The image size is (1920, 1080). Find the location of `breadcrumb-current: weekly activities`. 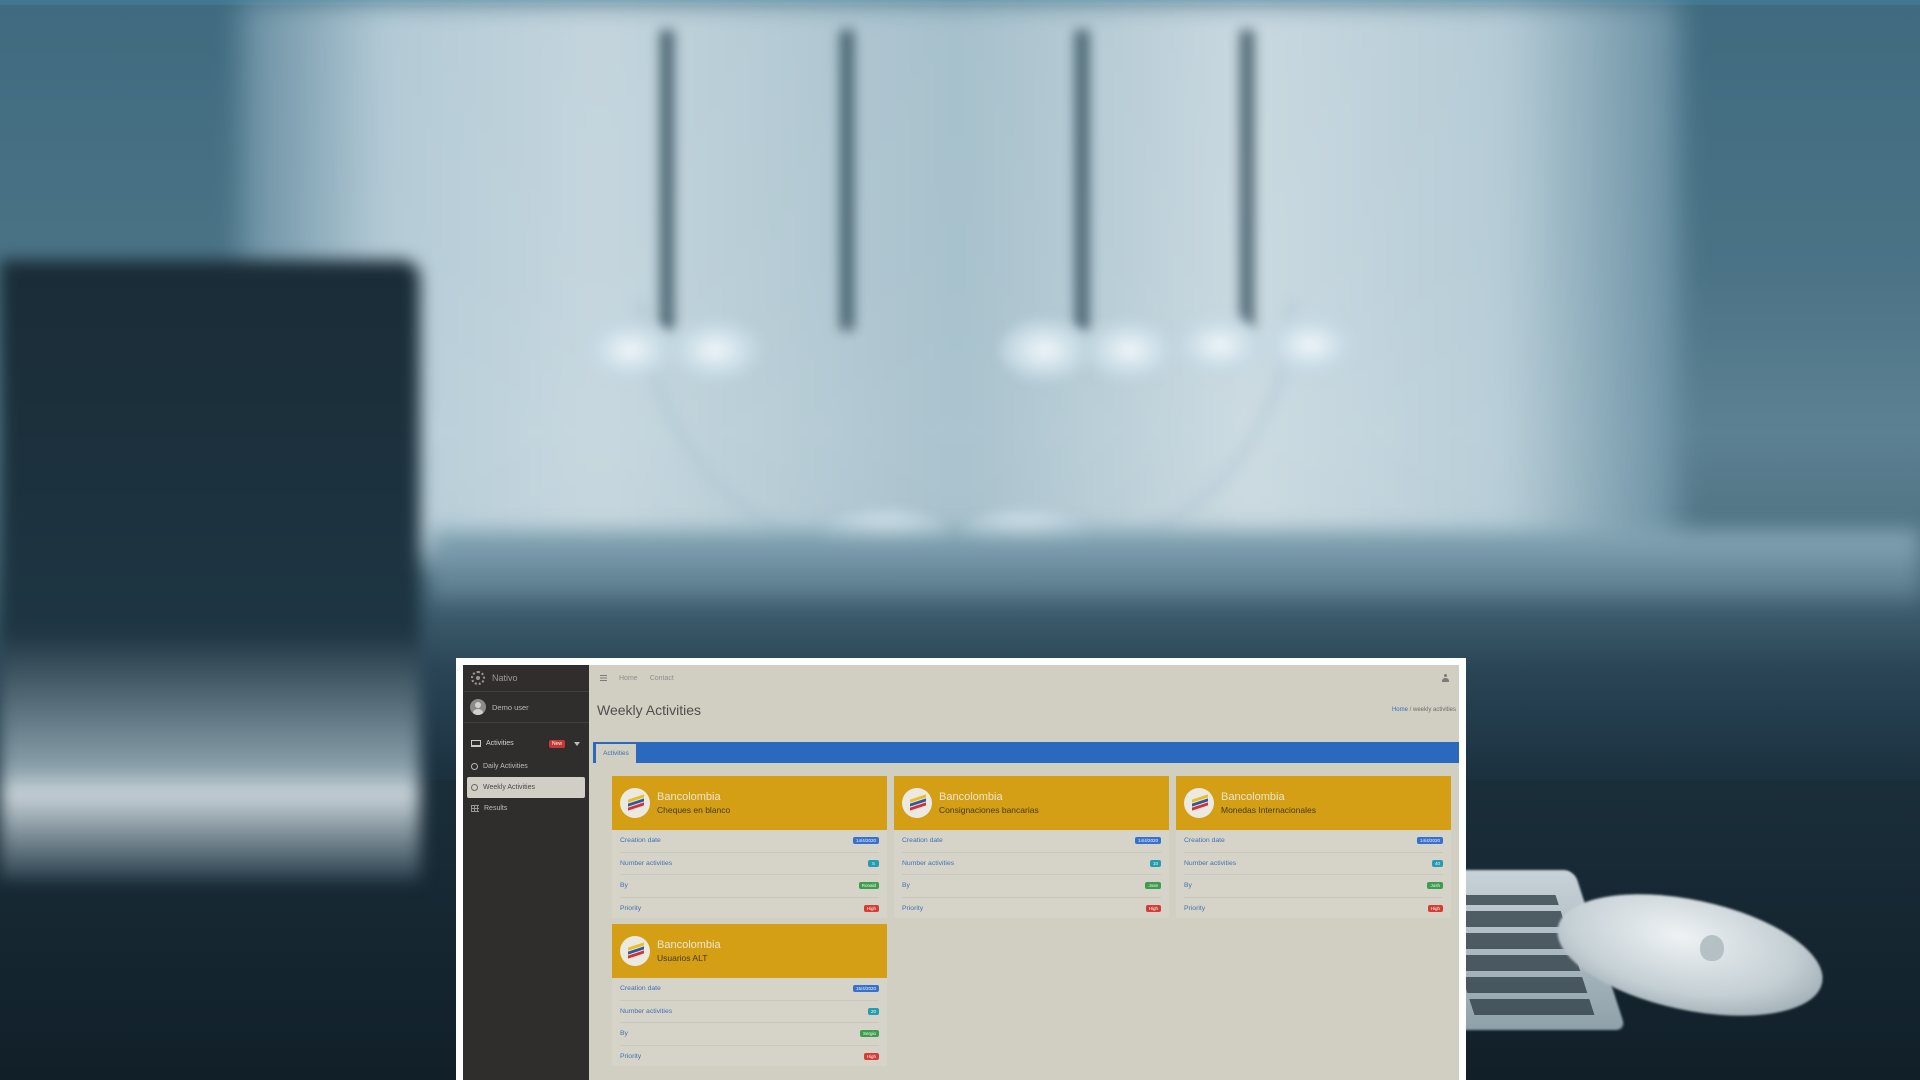

breadcrumb-current: weekly activities is located at coordinates (1434, 710).